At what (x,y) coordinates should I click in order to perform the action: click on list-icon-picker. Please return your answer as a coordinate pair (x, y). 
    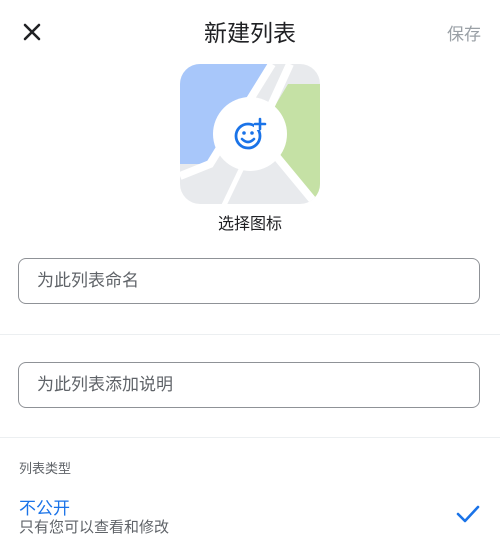
    Looking at the image, I should click on (250, 134).